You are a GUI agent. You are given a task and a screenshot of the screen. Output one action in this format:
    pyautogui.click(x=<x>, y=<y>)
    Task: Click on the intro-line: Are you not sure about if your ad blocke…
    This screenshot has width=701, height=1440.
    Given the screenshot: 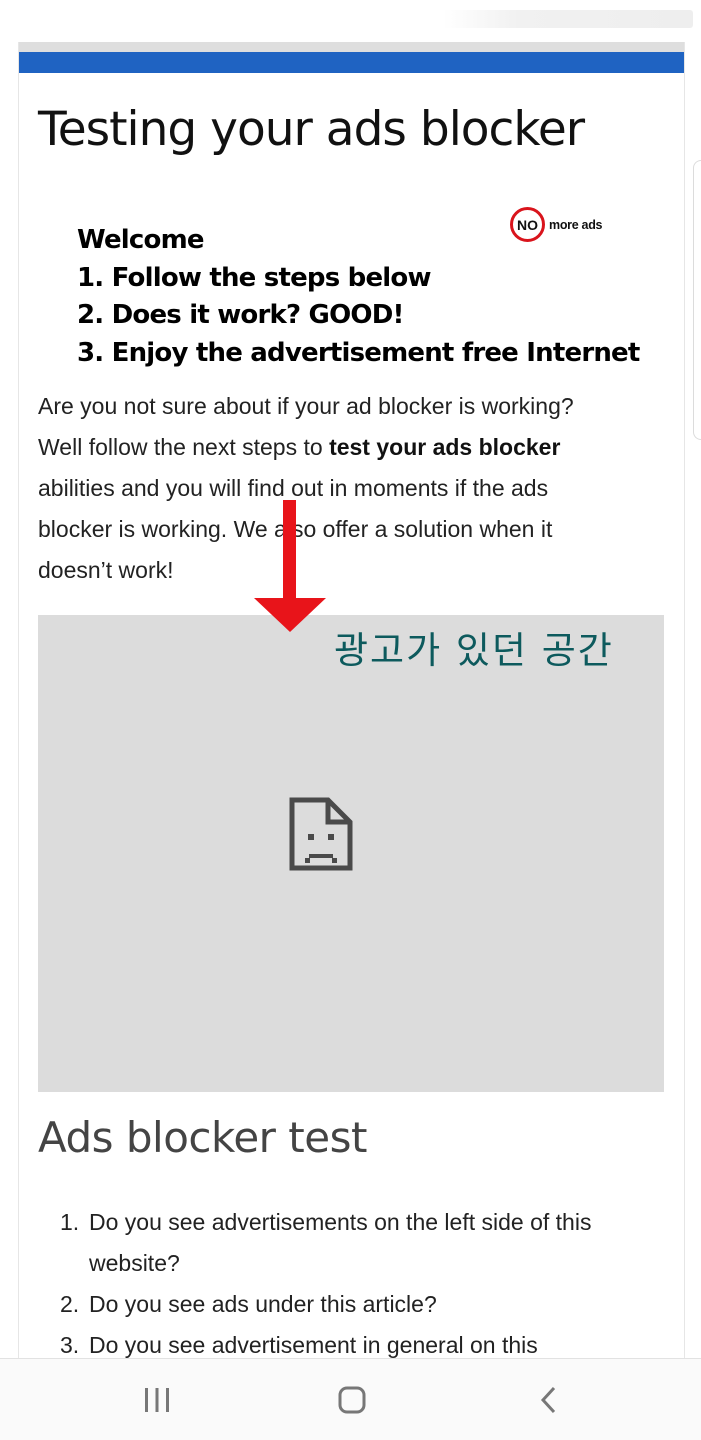 What is the action you would take?
    pyautogui.click(x=306, y=406)
    